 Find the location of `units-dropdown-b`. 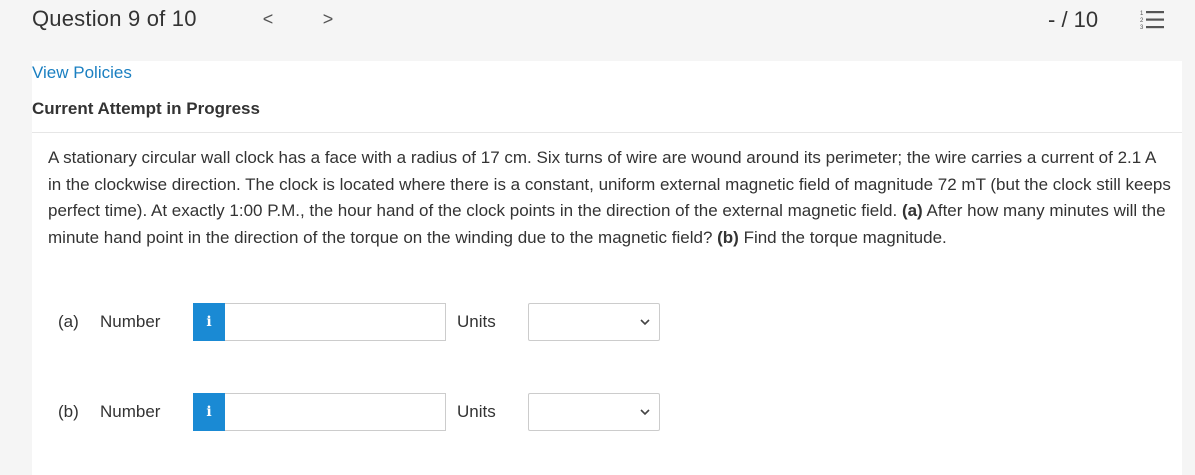

units-dropdown-b is located at coordinates (594, 412).